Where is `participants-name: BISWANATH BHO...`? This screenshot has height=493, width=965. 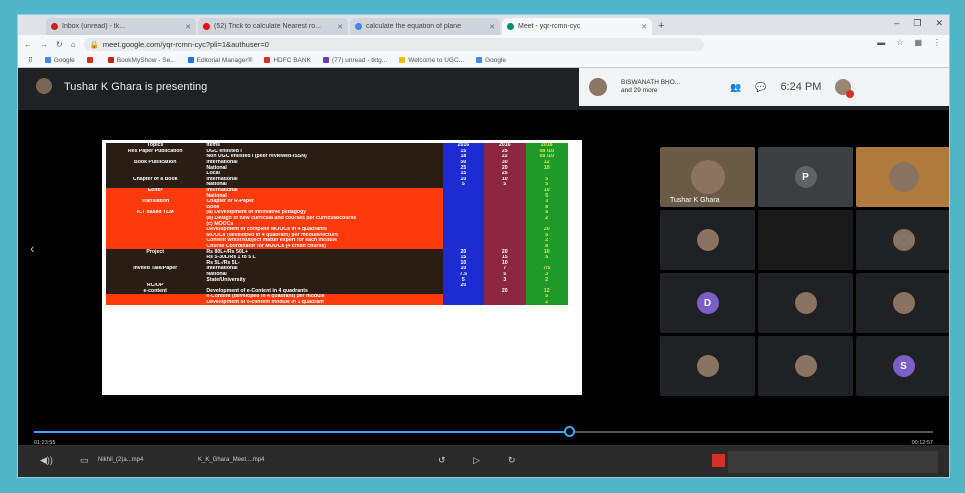
participants-name: BISWANATH BHO... is located at coordinates (651, 82).